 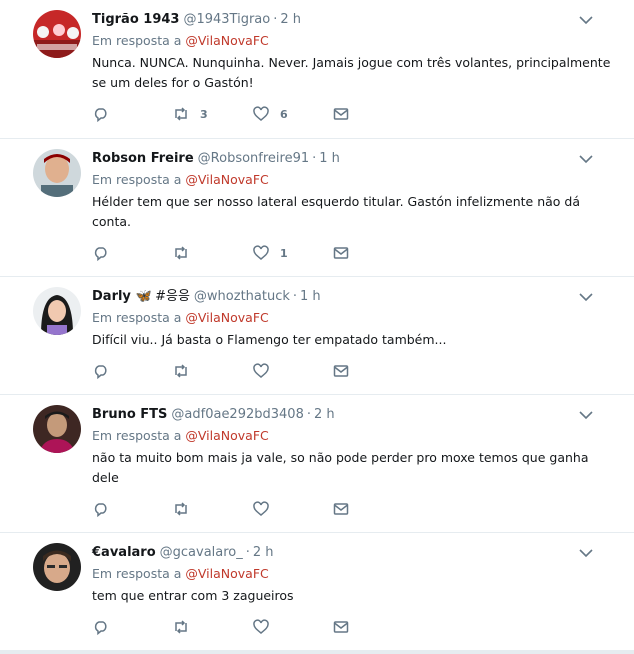 What do you see at coordinates (355, 158) in the screenshot?
I see `tweet-header: Robson Freire @Robsonfreire91 · 1 h` at bounding box center [355, 158].